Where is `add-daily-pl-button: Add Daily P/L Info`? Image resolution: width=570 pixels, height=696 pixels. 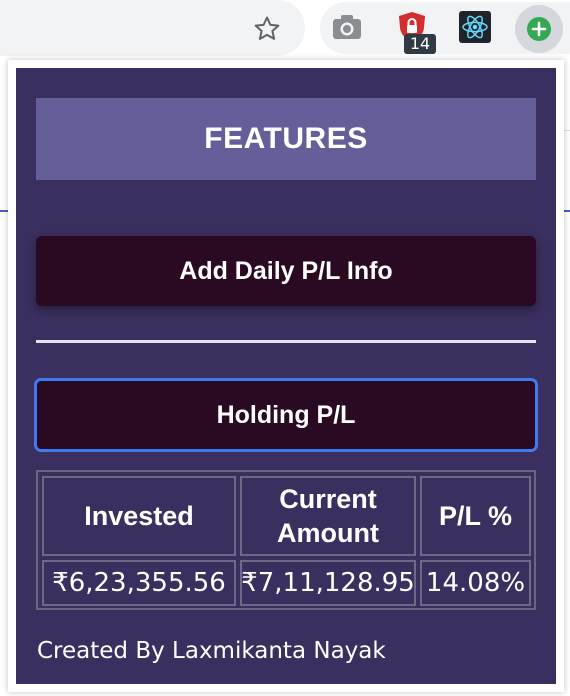 add-daily-pl-button: Add Daily P/L Info is located at coordinates (286, 271).